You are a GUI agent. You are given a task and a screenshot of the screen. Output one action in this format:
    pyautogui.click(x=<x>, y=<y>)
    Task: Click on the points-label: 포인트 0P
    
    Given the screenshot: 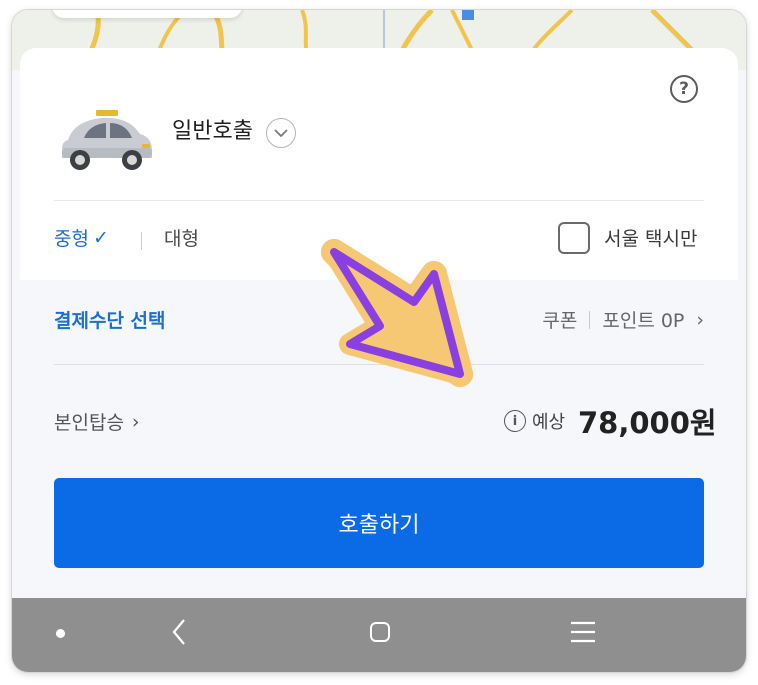 What is the action you would take?
    pyautogui.click(x=643, y=321)
    